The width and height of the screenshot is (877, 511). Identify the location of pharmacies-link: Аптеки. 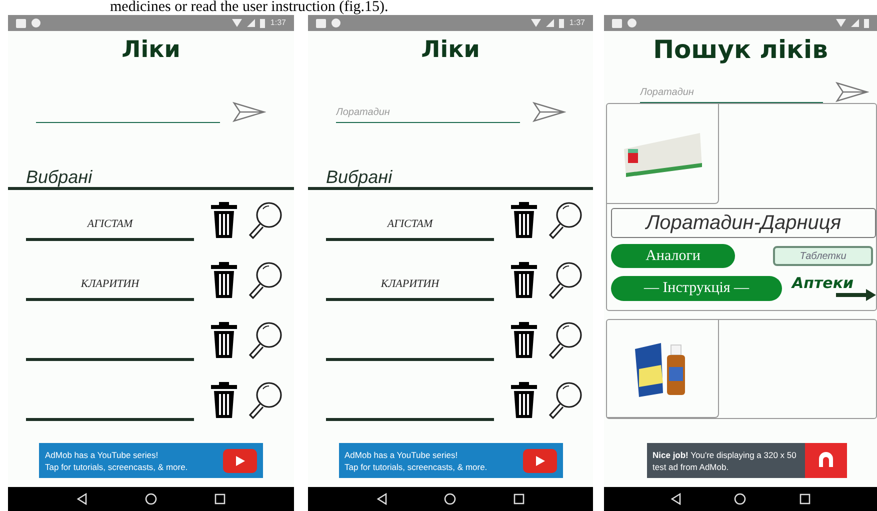
(823, 283).